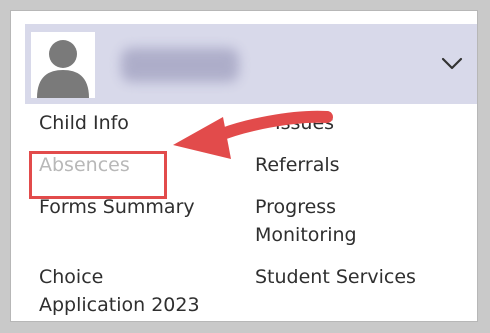 The image size is (490, 333). Describe the element at coordinates (452, 64) in the screenshot. I see `chevron-down-icon` at that location.